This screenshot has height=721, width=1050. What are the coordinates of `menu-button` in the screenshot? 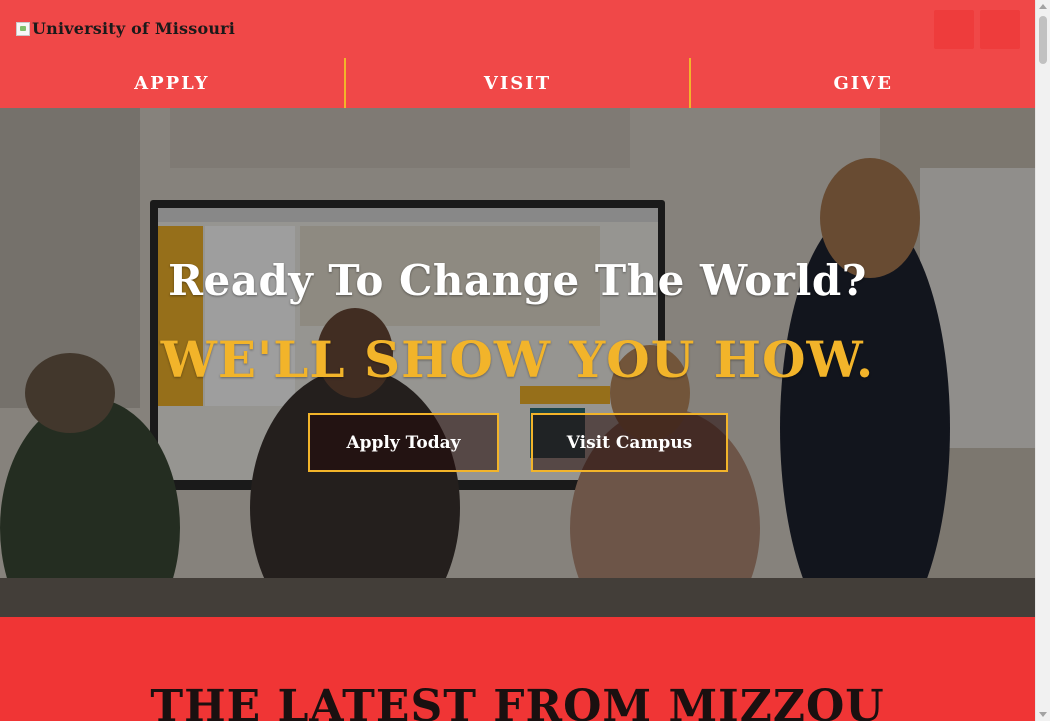 It's located at (1000, 29).